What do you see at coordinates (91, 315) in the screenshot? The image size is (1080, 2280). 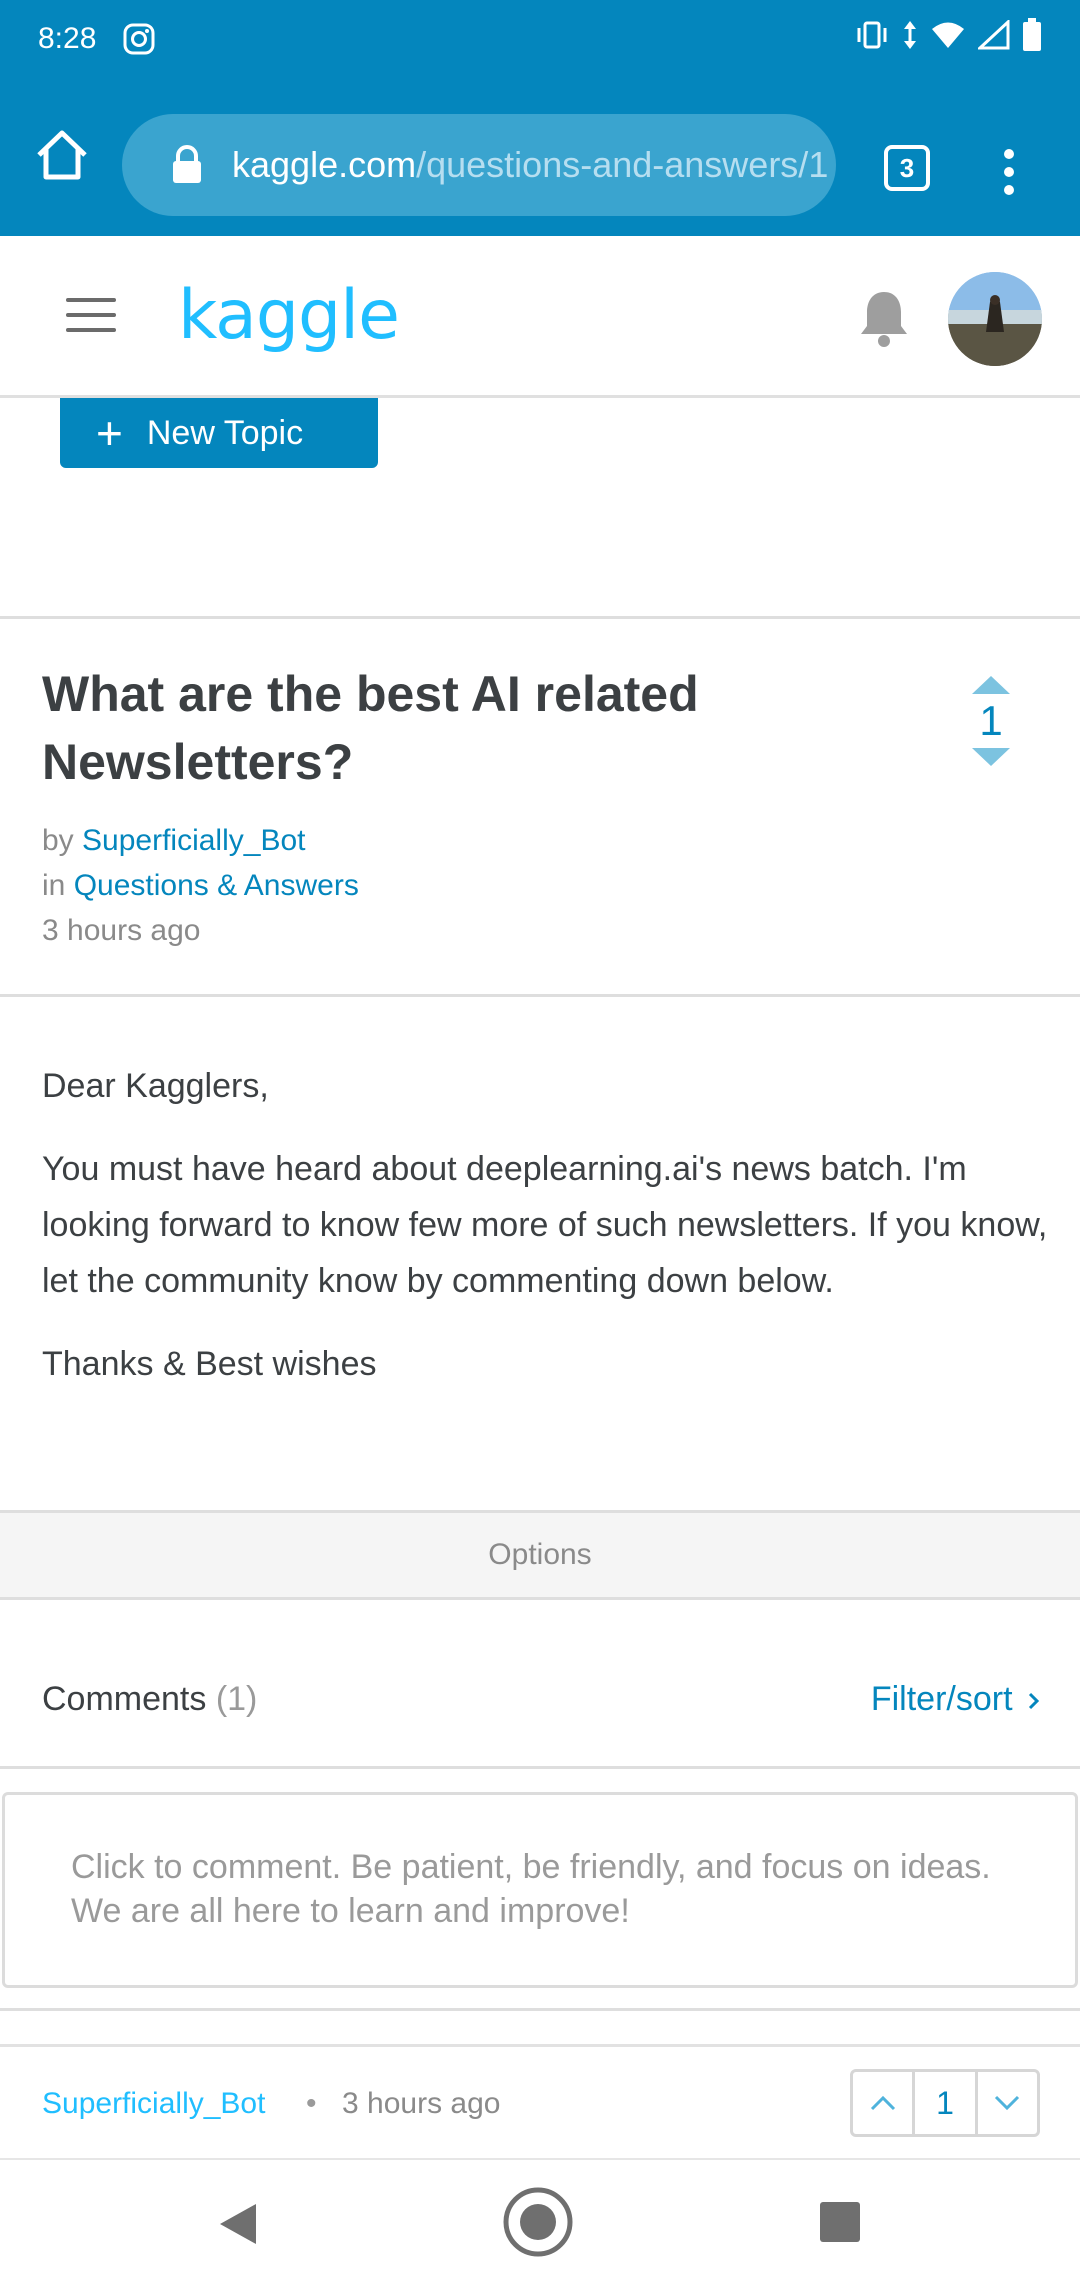 I see `hamburger-menu-icon` at bounding box center [91, 315].